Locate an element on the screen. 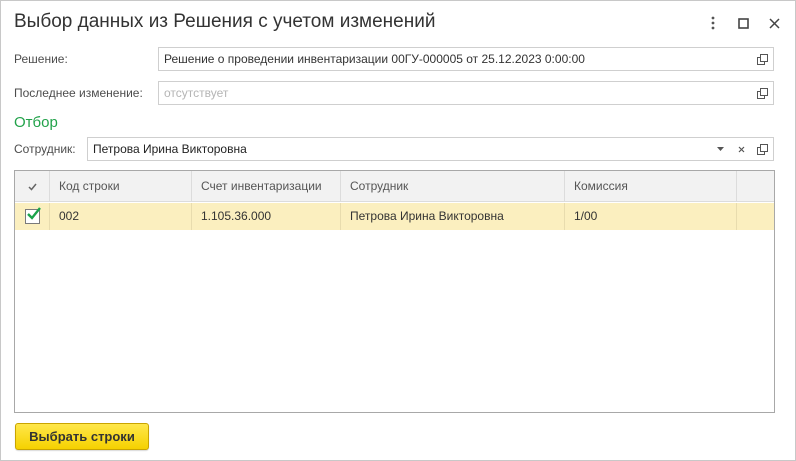 Image resolution: width=796 pixels, height=461 pixels. row-employee: Петрова Ирина Викторовна is located at coordinates (453, 216).